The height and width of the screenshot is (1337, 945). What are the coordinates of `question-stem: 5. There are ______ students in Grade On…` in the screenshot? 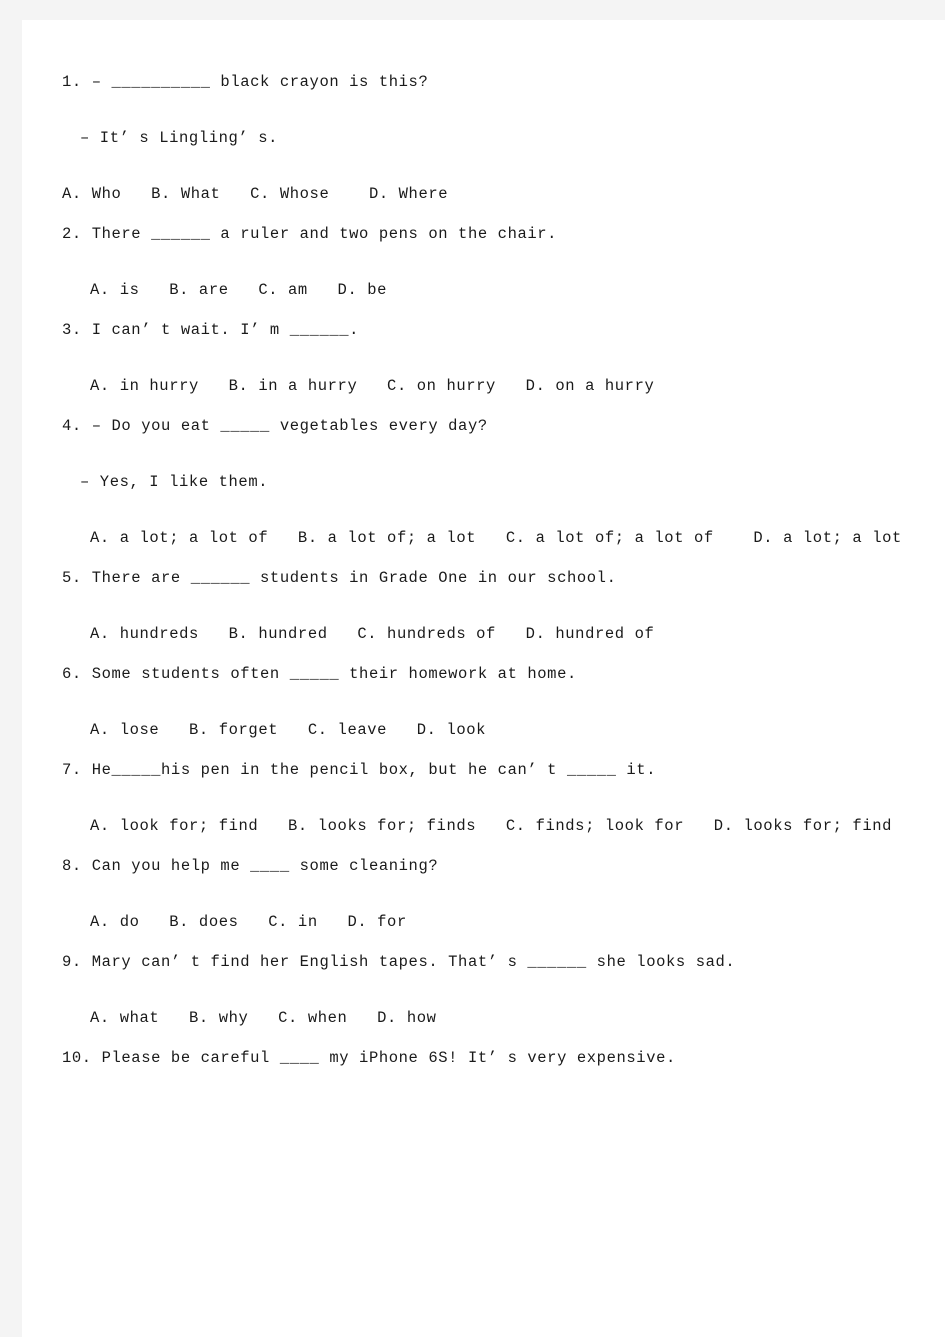 It's located at (339, 578).